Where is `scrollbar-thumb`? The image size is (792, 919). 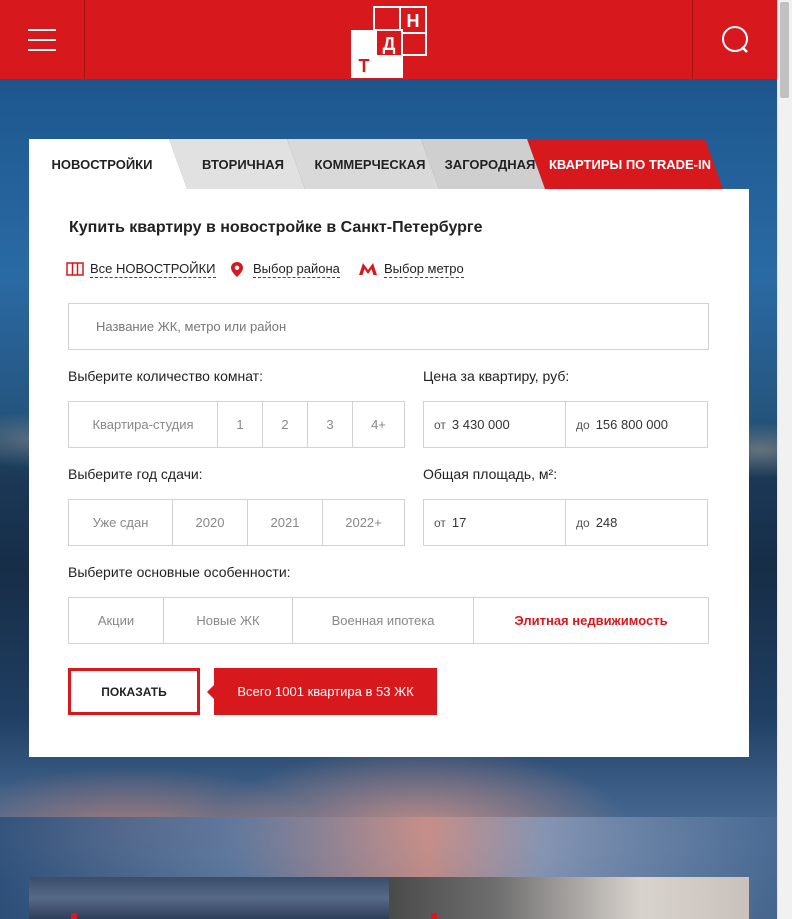 scrollbar-thumb is located at coordinates (784, 50).